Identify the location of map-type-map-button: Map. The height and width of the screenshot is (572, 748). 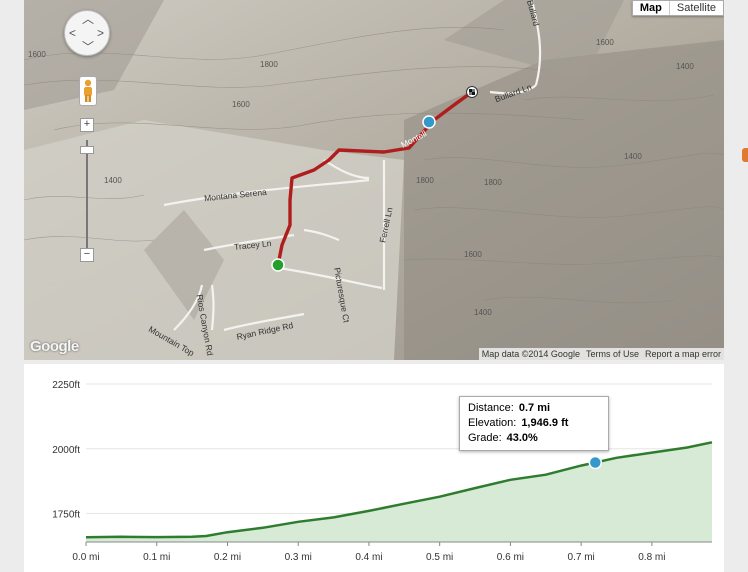
(651, 8).